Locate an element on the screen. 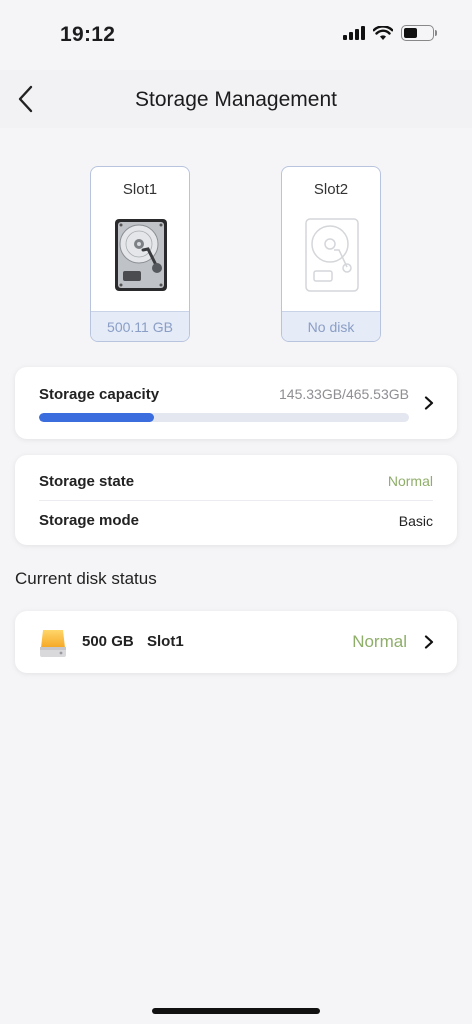 Image resolution: width=472 pixels, height=1024 pixels. battery-icon is located at coordinates (419, 33).